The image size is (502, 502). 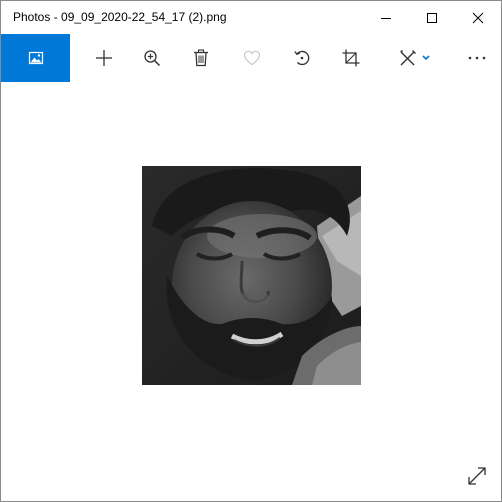 I want to click on crop-button, so click(x=351, y=58).